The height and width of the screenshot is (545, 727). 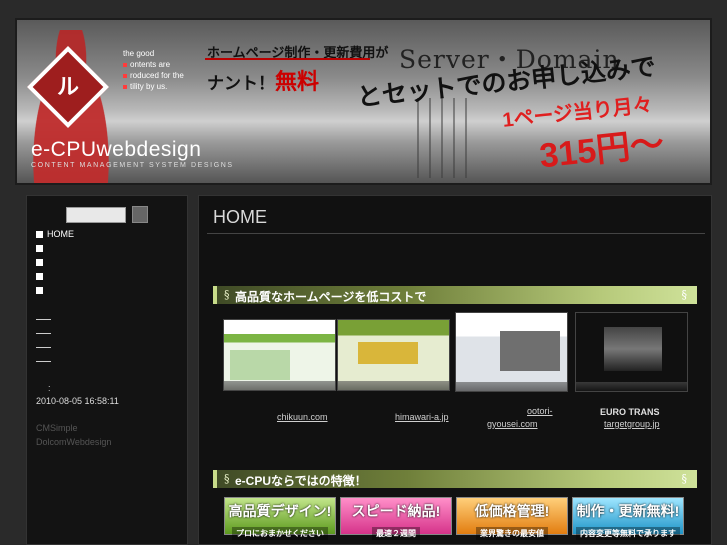 I want to click on search-button, so click(x=140, y=214).